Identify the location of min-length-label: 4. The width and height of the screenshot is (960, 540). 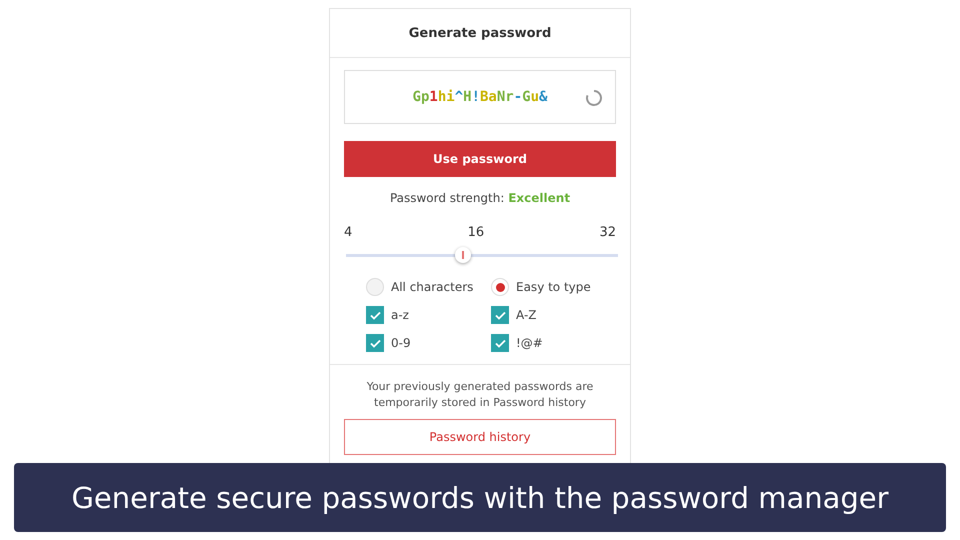
(348, 232).